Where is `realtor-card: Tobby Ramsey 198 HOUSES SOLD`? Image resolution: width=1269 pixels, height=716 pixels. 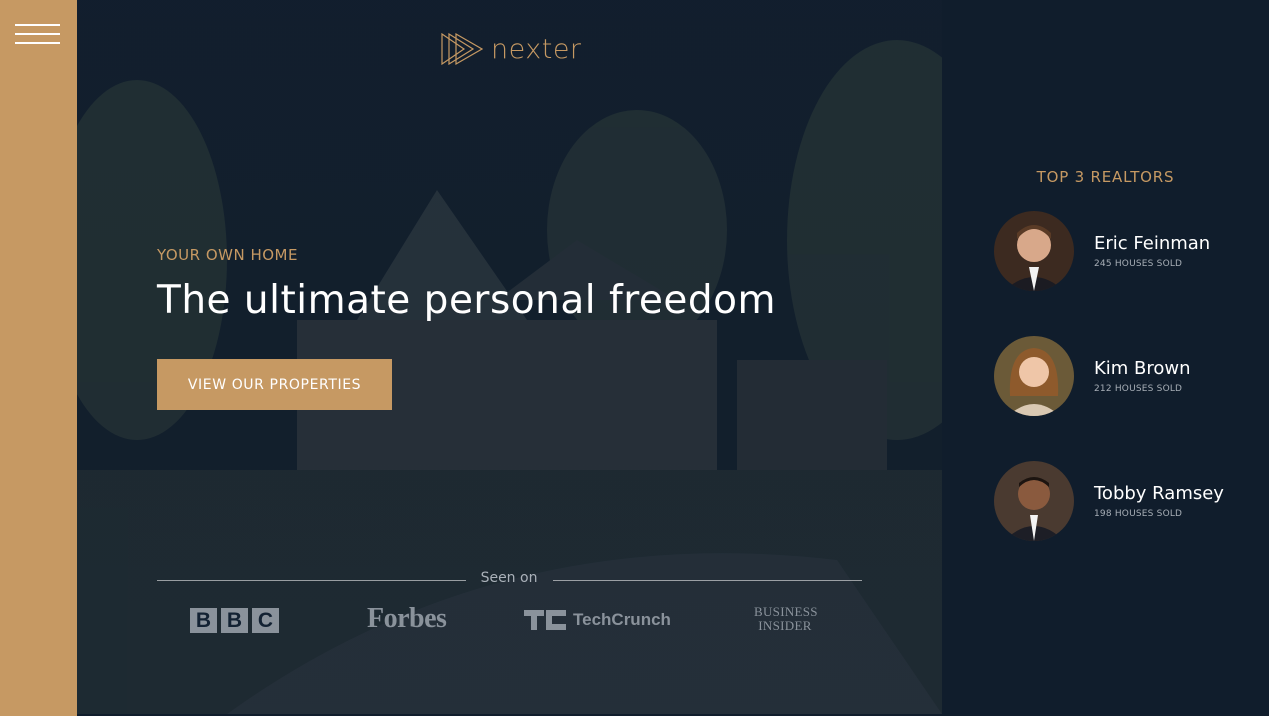
realtor-card: Tobby Ramsey 198 HOUSES SOLD is located at coordinates (1129, 501).